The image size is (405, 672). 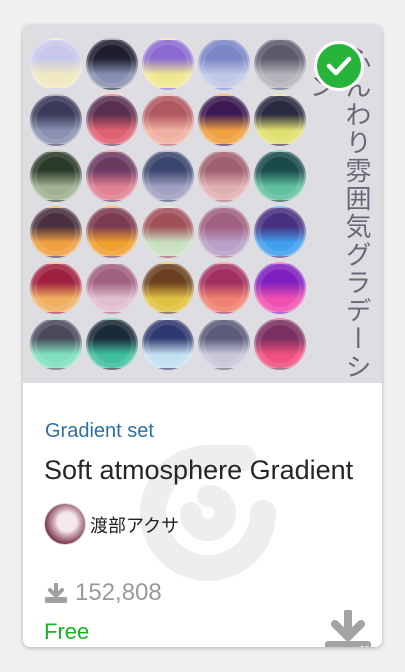 I want to click on price-label: Free, so click(x=67, y=631).